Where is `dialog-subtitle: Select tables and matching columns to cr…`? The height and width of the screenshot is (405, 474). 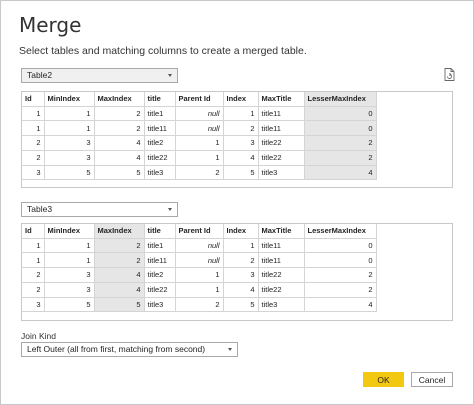
dialog-subtitle: Select tables and matching columns to cr… is located at coordinates (163, 51).